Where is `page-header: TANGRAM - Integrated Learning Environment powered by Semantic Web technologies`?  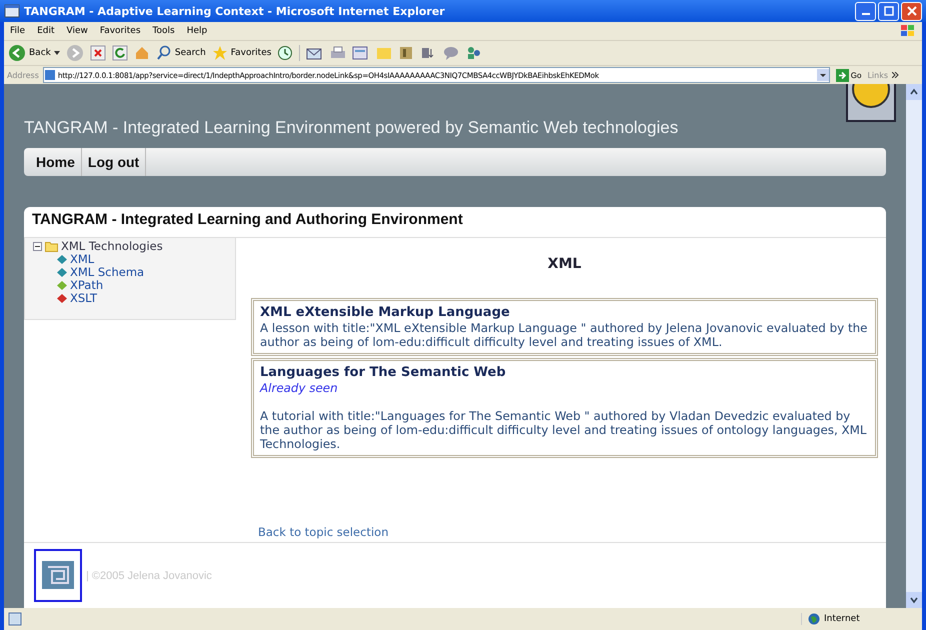 page-header: TANGRAM - Integrated Learning Environment powered by Semantic Web technologies is located at coordinates (352, 128).